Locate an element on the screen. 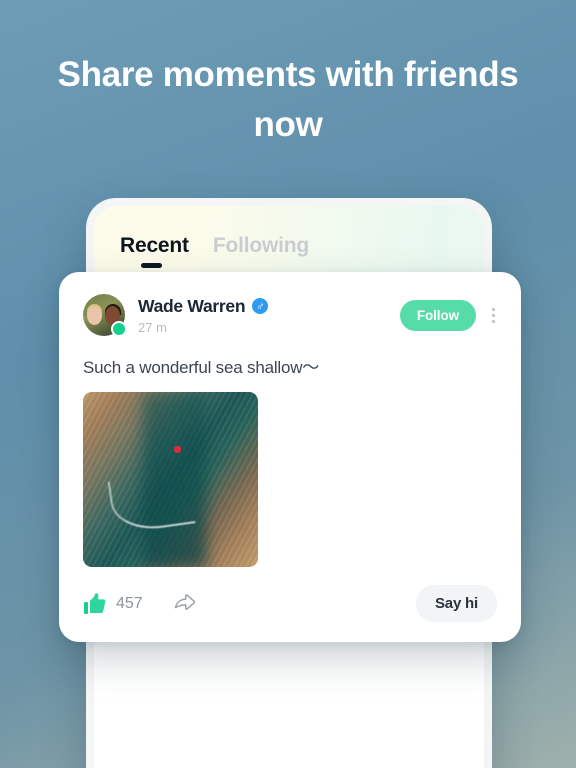 This screenshot has height=768, width=576. male-badge-icon: ♂ is located at coordinates (260, 306).